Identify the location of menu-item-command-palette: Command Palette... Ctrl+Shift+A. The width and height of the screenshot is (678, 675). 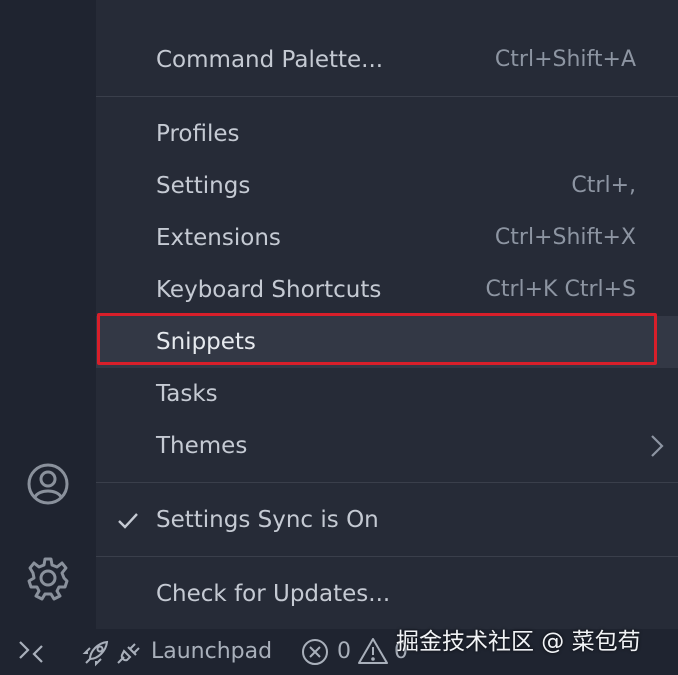
(387, 60).